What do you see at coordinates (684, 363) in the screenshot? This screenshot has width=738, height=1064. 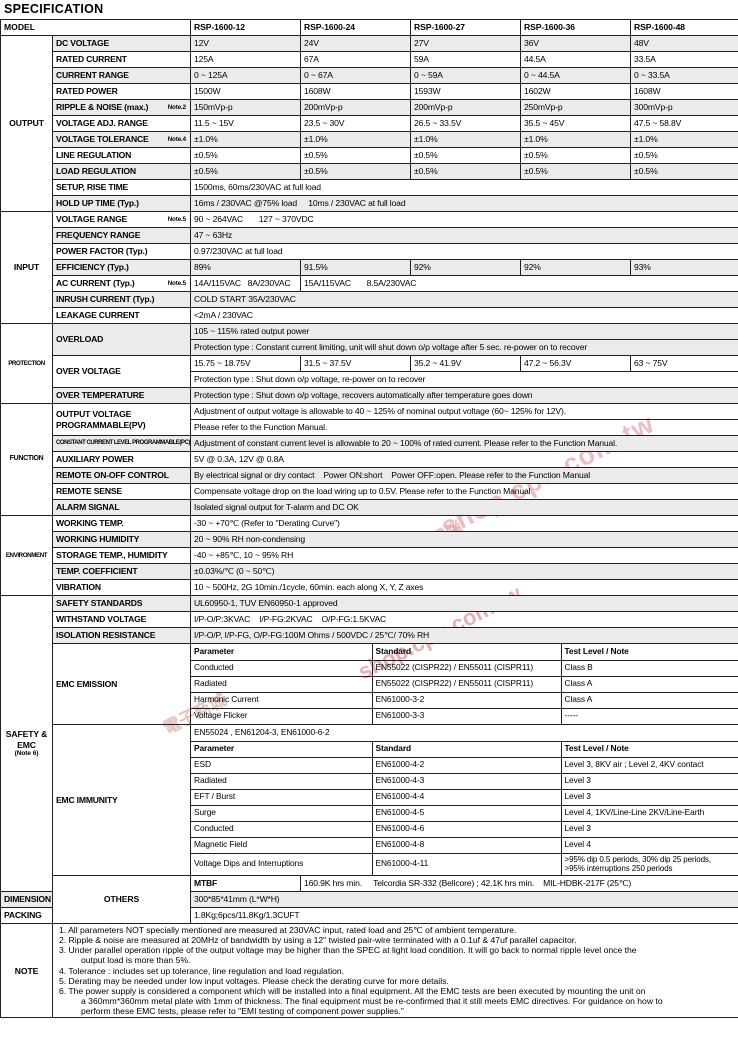 I see `cell: 63 ~ 75V` at bounding box center [684, 363].